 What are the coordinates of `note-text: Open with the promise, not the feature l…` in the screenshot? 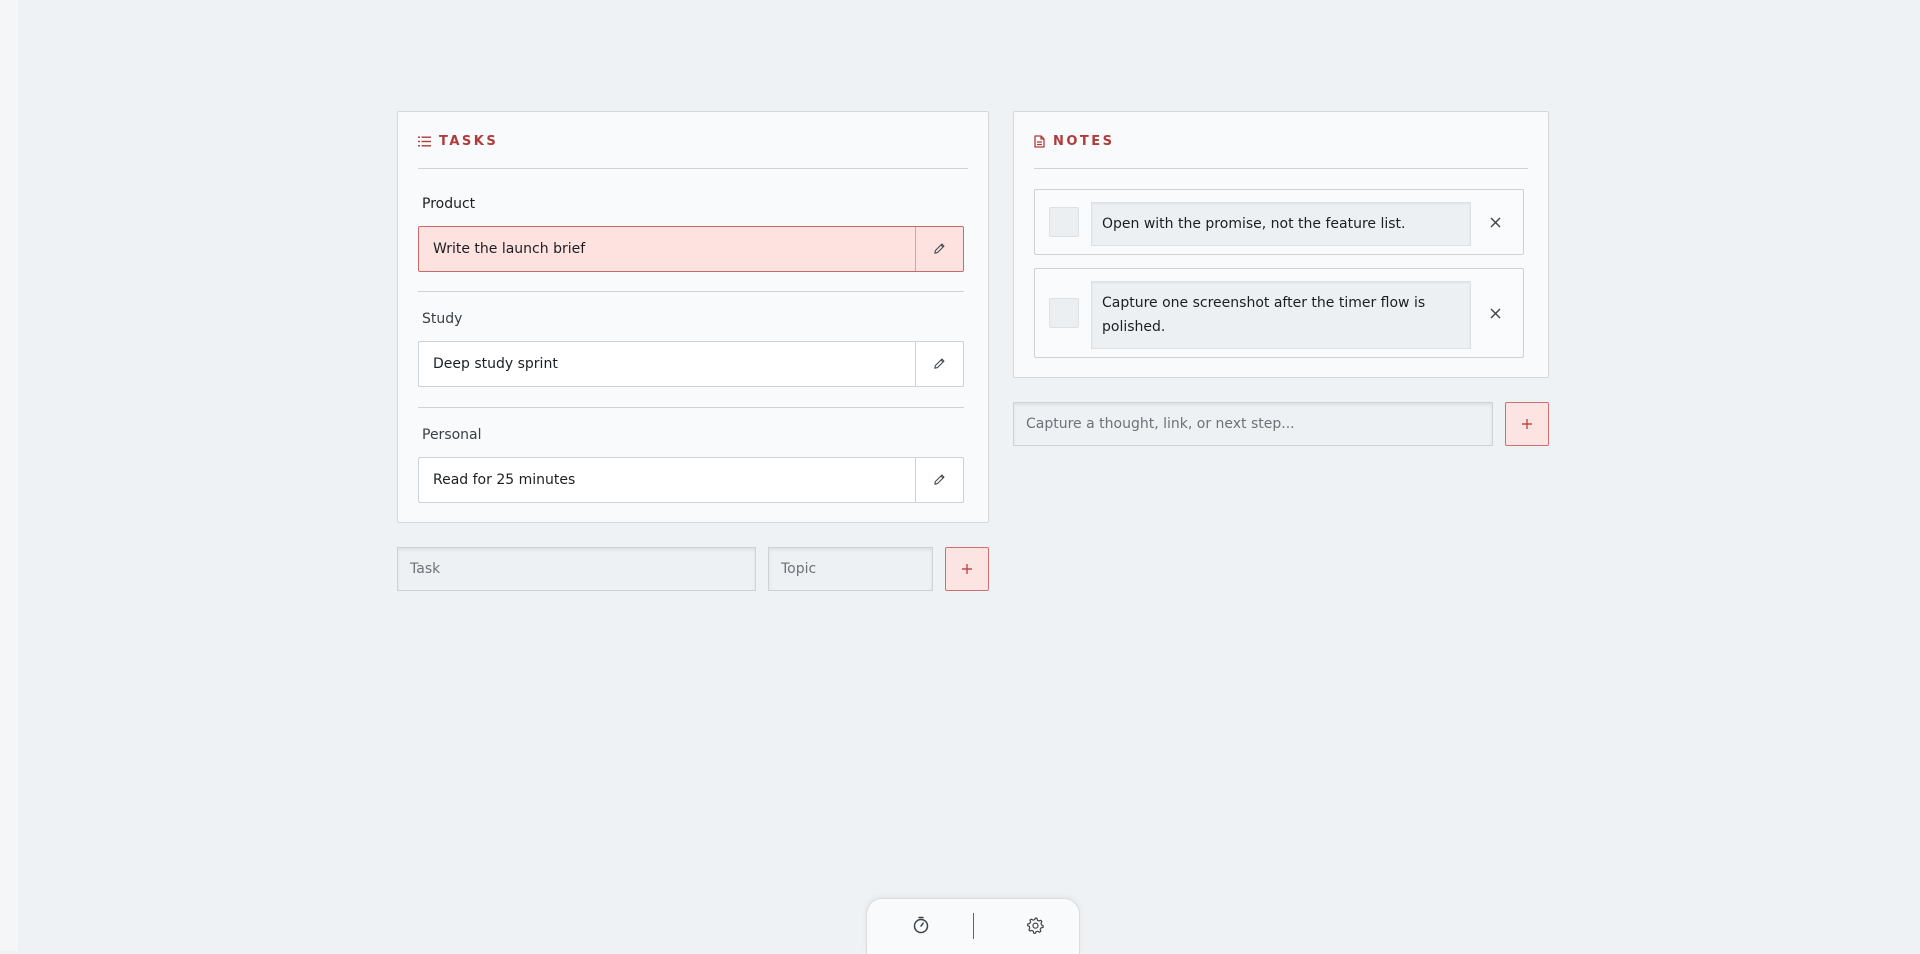 It's located at (1281, 224).